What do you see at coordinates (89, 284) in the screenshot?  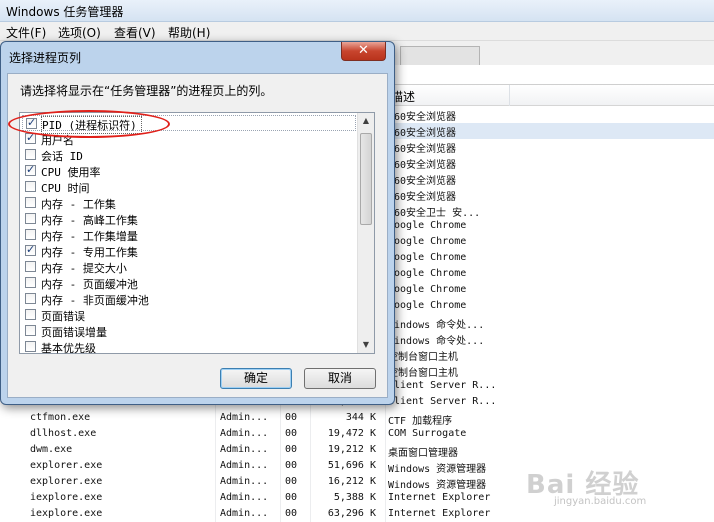 I see `checklist-item-label: 内存 - 页面缓冲池` at bounding box center [89, 284].